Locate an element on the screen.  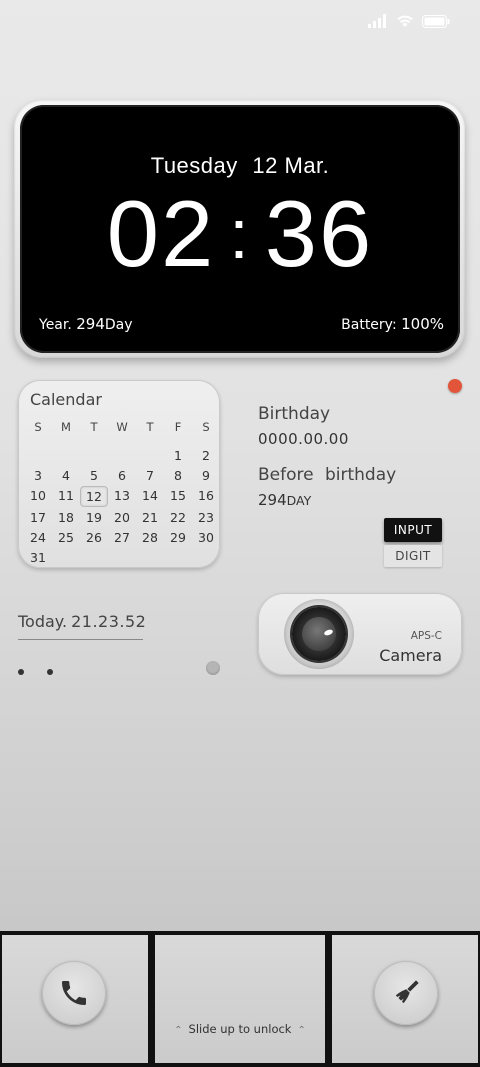
battery-icon is located at coordinates (436, 21).